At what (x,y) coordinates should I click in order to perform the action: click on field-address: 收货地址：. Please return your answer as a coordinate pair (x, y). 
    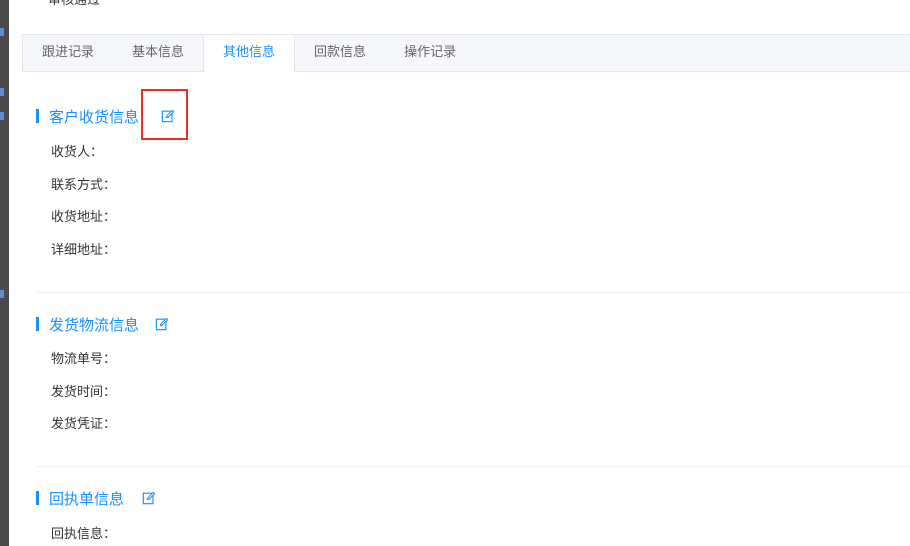
    Looking at the image, I should click on (84, 217).